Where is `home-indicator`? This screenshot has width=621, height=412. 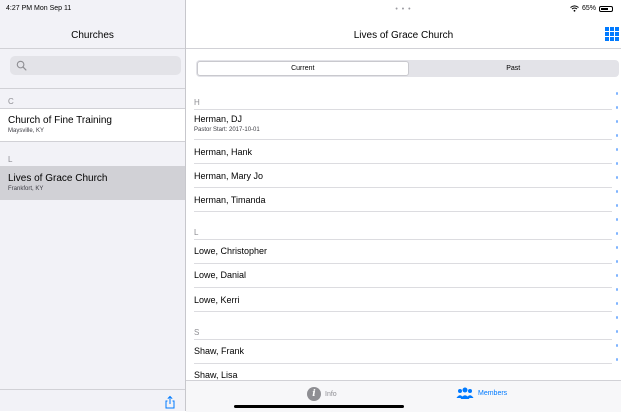
home-indicator is located at coordinates (319, 406).